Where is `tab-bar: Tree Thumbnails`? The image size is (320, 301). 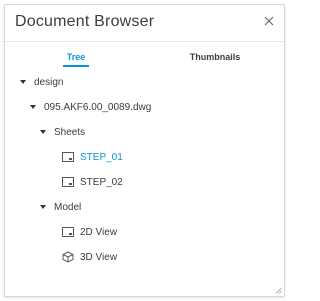 tab-bar: Tree Thumbnails is located at coordinates (144, 61).